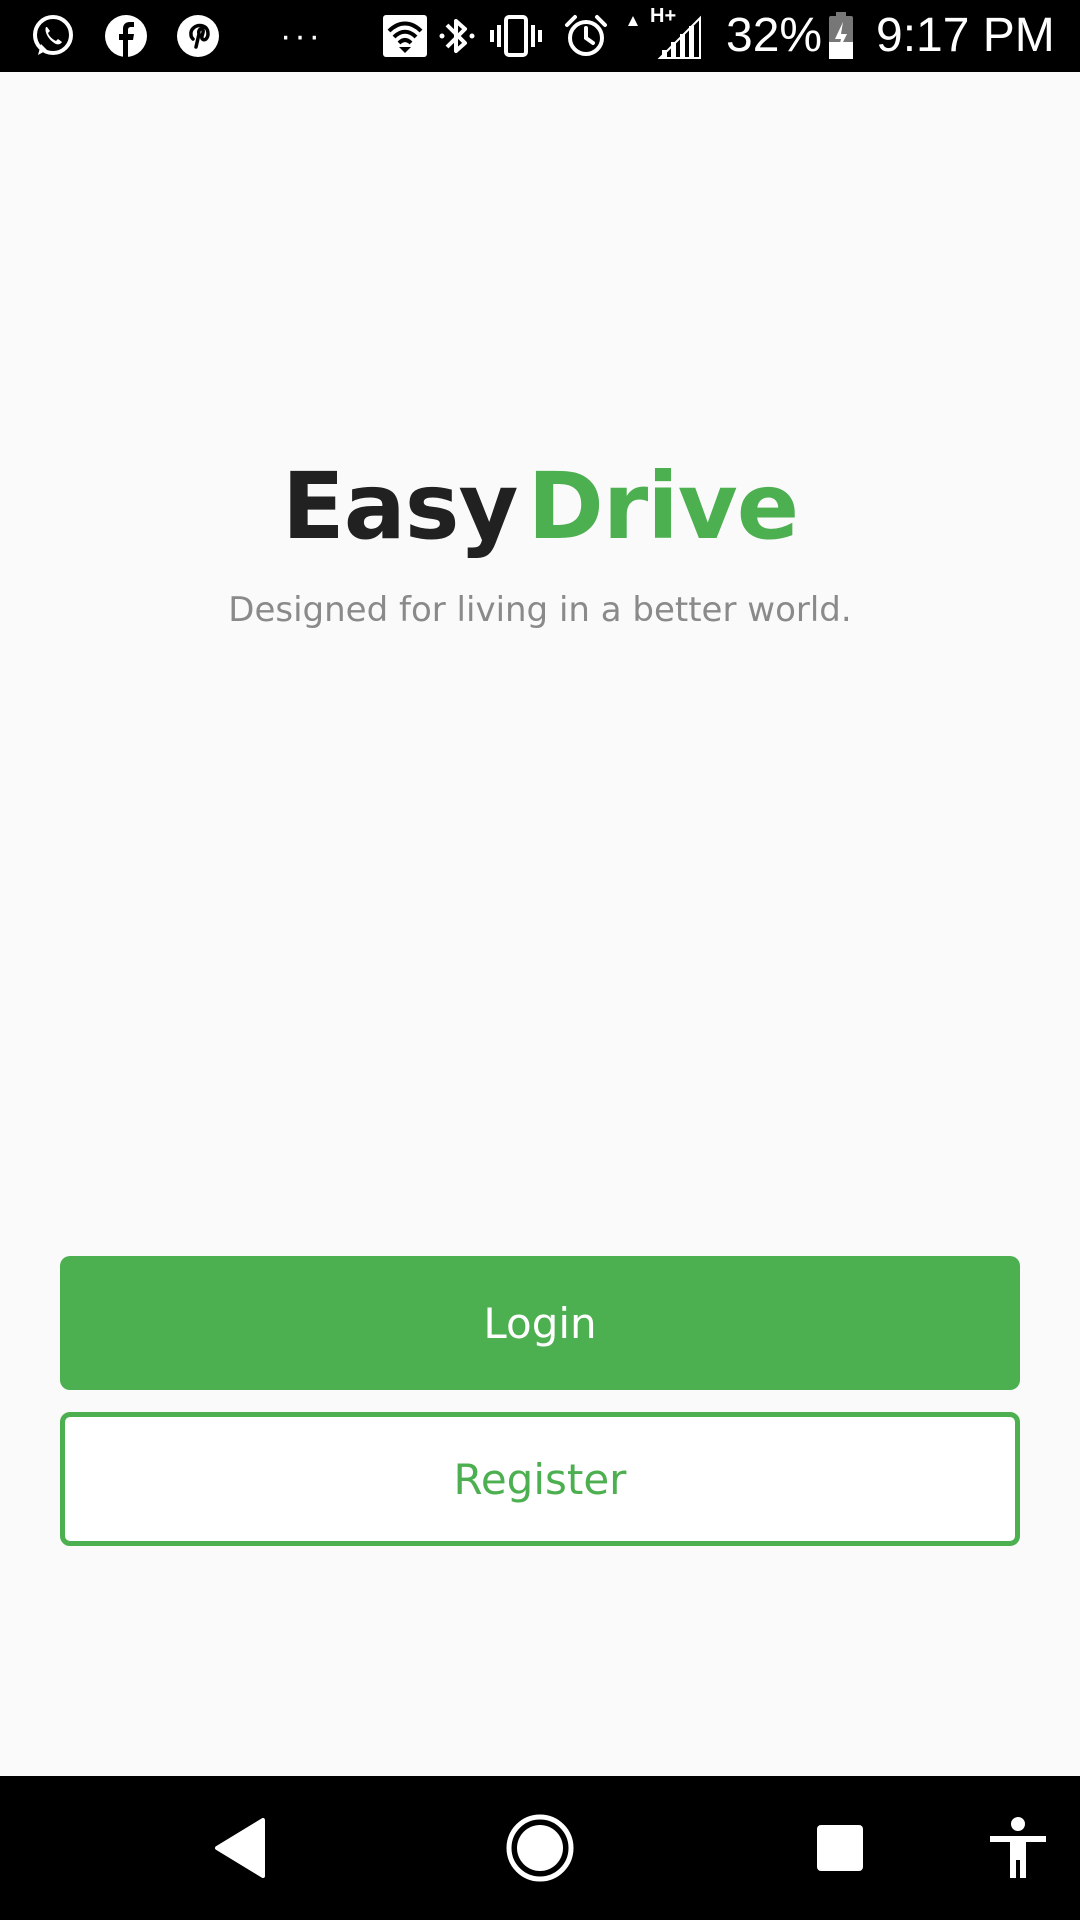 The image size is (1080, 1920). I want to click on register-button: Register, so click(540, 1479).